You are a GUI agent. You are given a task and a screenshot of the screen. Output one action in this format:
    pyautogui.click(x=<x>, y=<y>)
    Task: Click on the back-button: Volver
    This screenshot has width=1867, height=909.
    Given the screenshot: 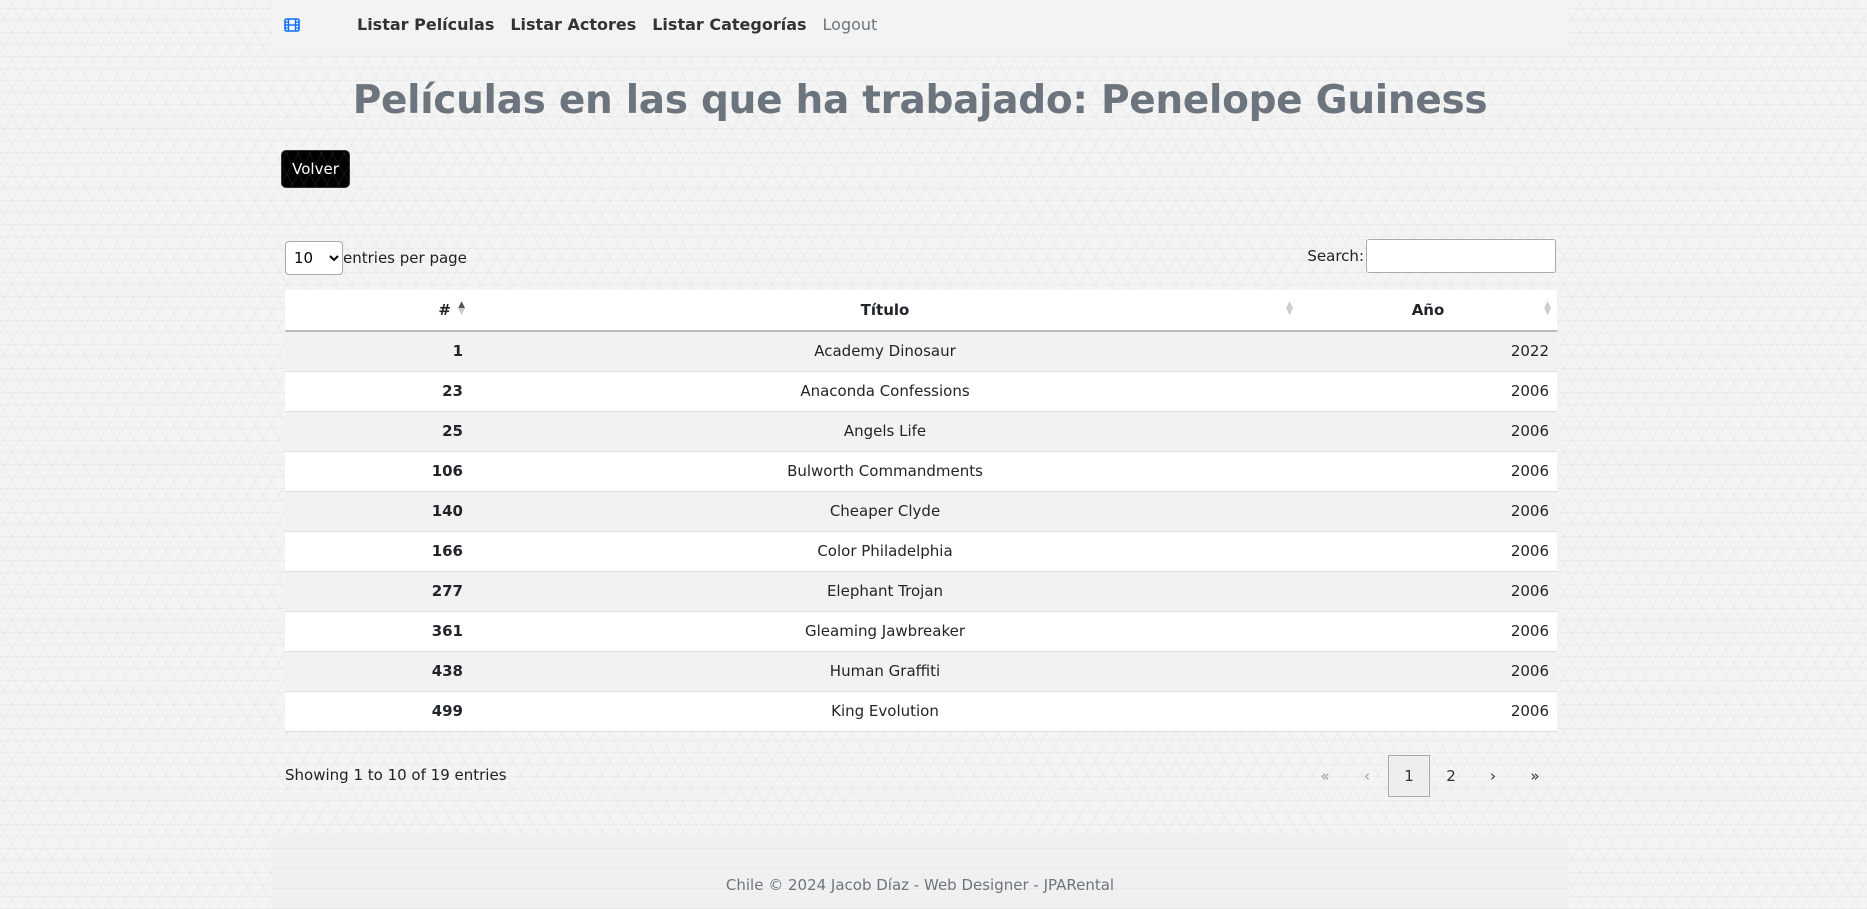 What is the action you would take?
    pyautogui.click(x=315, y=169)
    